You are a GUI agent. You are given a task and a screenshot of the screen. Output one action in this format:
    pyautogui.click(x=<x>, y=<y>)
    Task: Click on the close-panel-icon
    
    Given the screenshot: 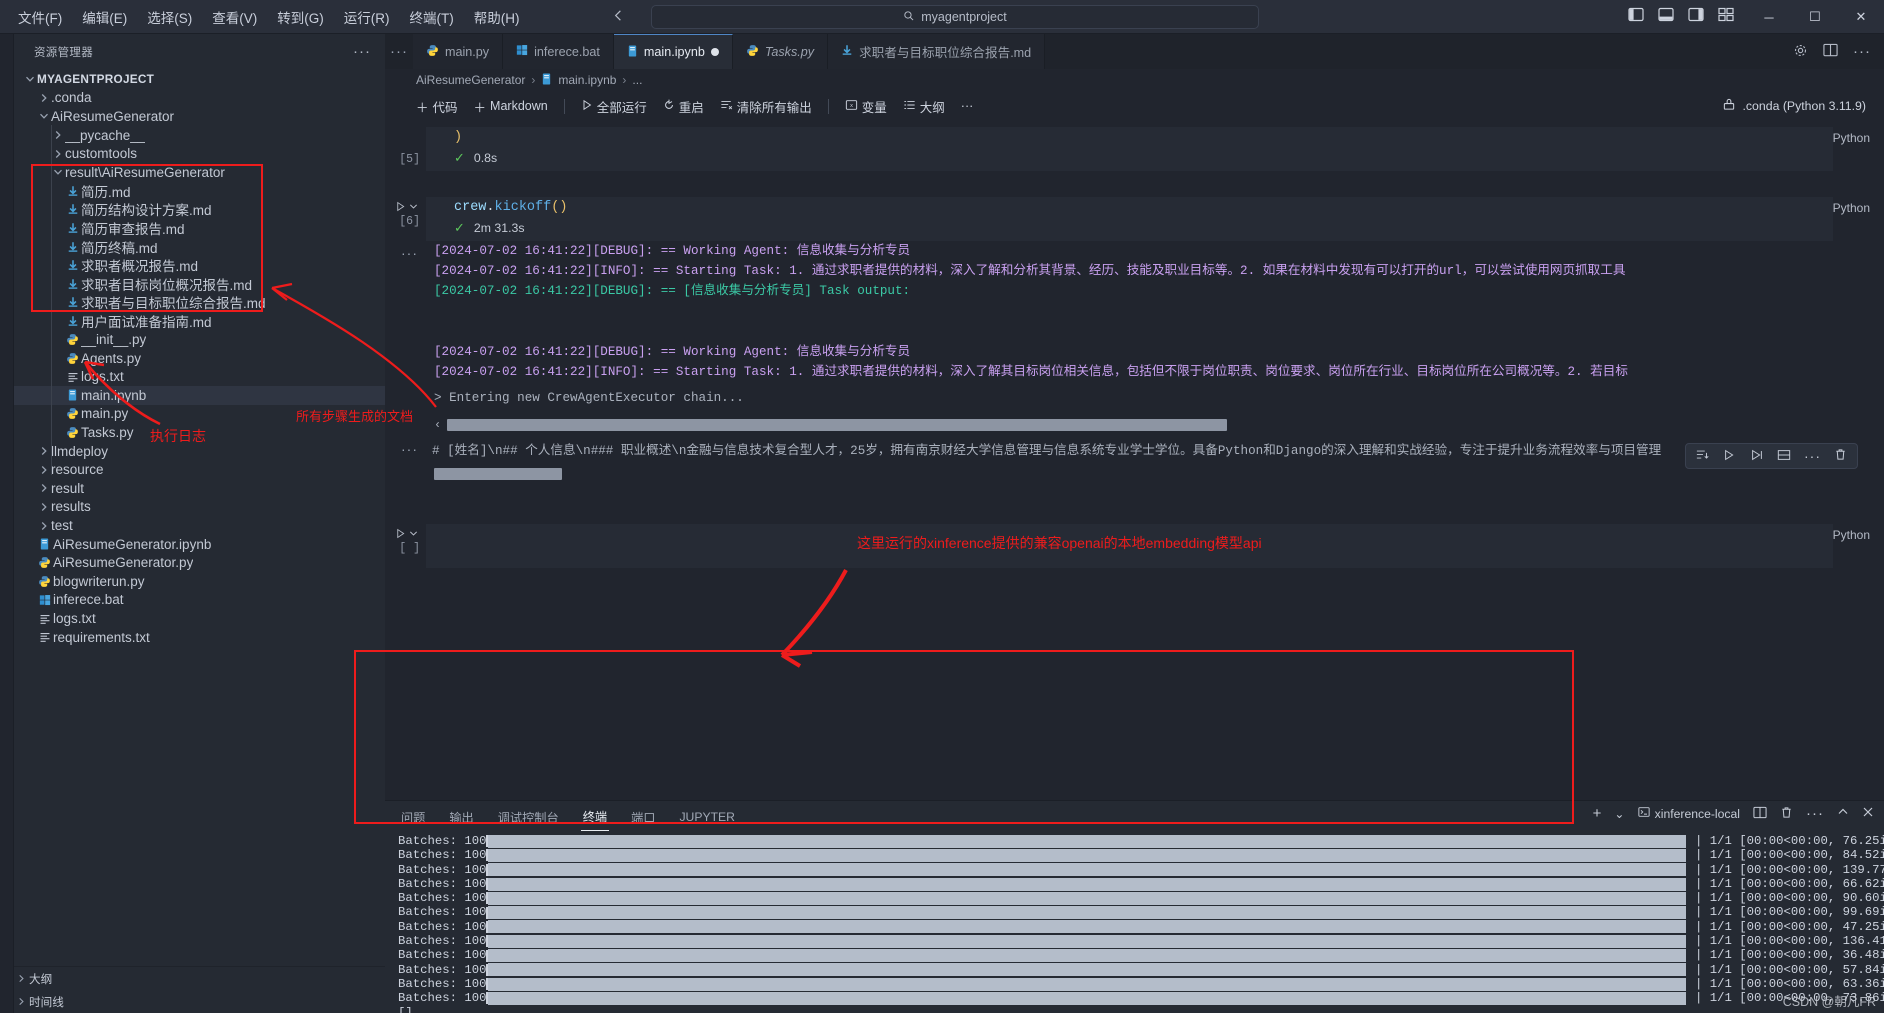 What is the action you would take?
    pyautogui.click(x=1868, y=813)
    